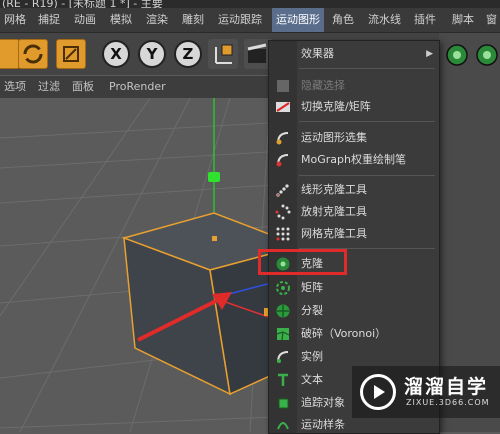 This screenshot has width=500, height=434. Describe the element at coordinates (298, 20) in the screenshot. I see `menu-mograph: 运动图形` at that location.